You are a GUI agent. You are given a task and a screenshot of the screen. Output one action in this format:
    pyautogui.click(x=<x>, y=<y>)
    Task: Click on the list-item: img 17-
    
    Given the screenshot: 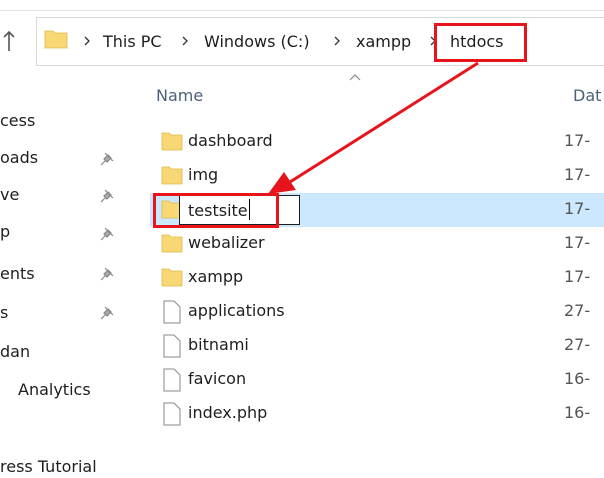 What is the action you would take?
    pyautogui.click(x=377, y=176)
    